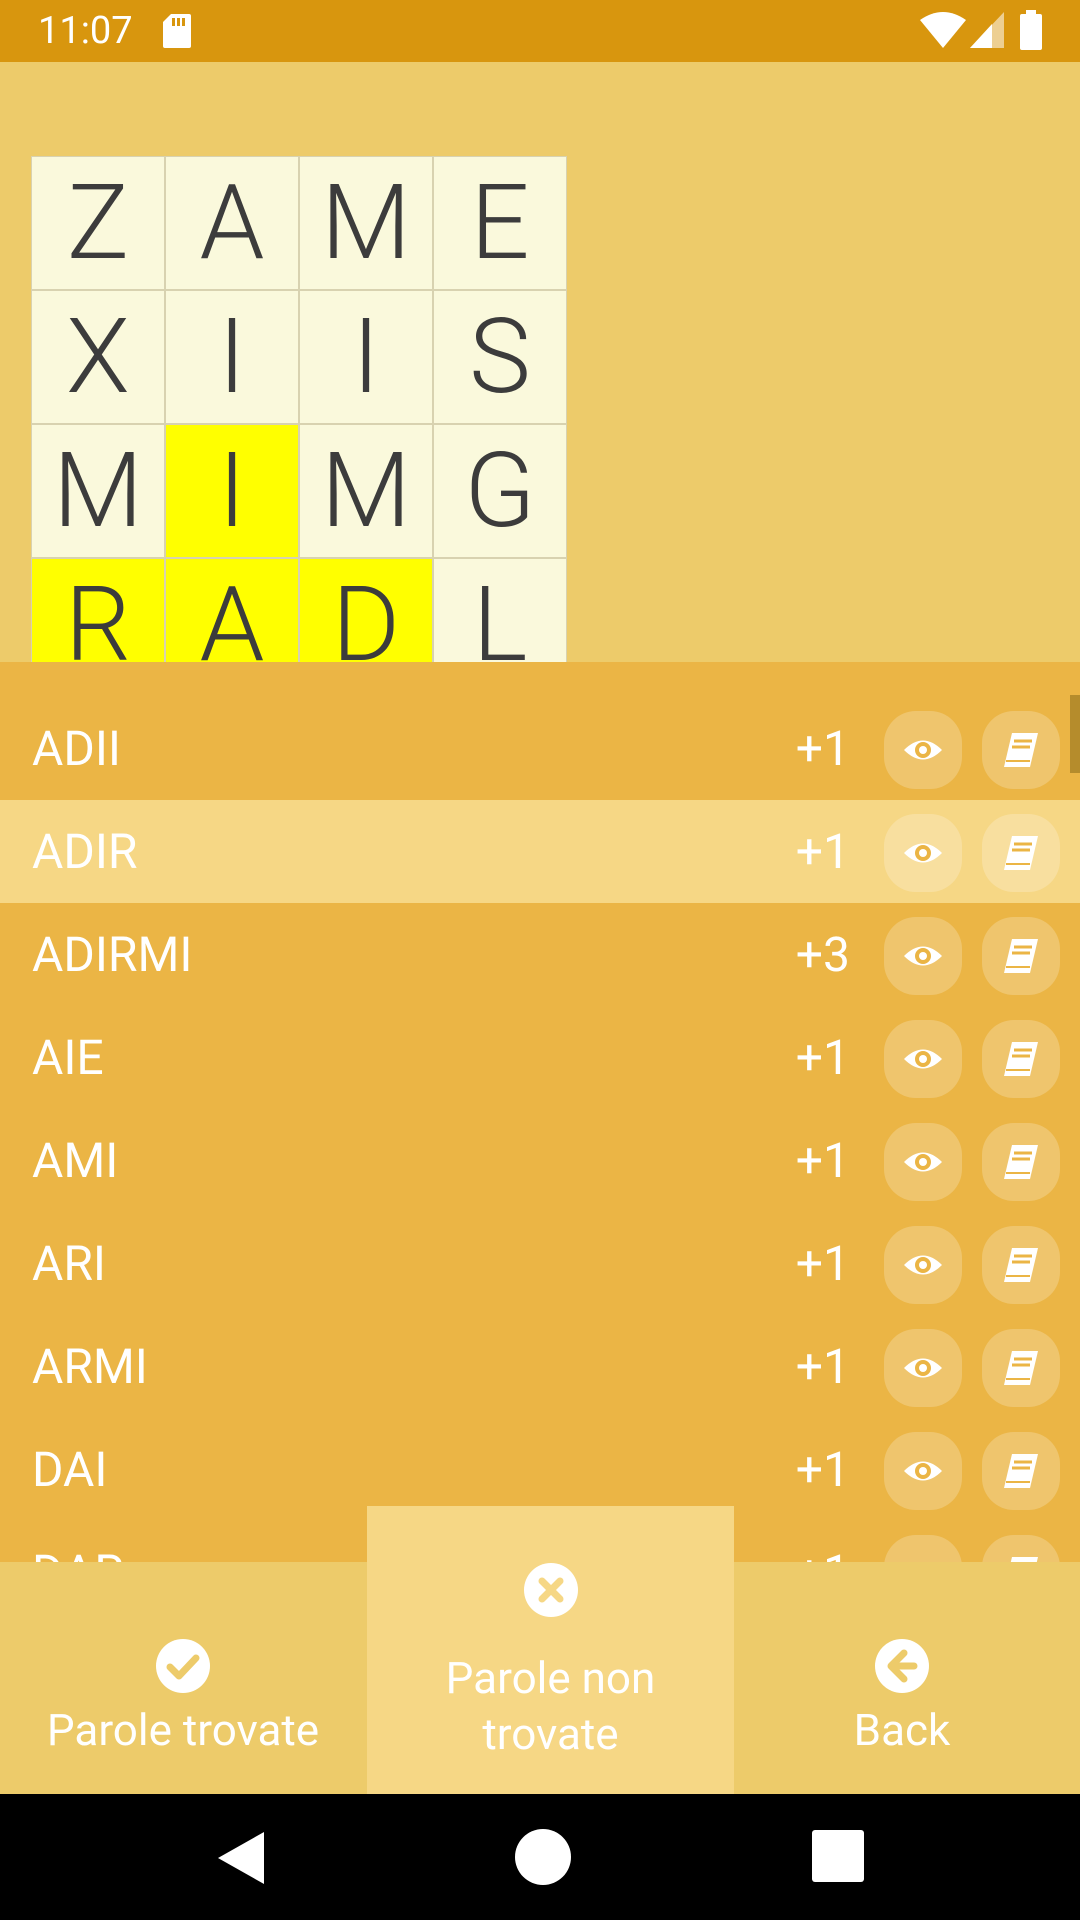  Describe the element at coordinates (1075, 734) in the screenshot. I see `scrollbar-thumb` at that location.